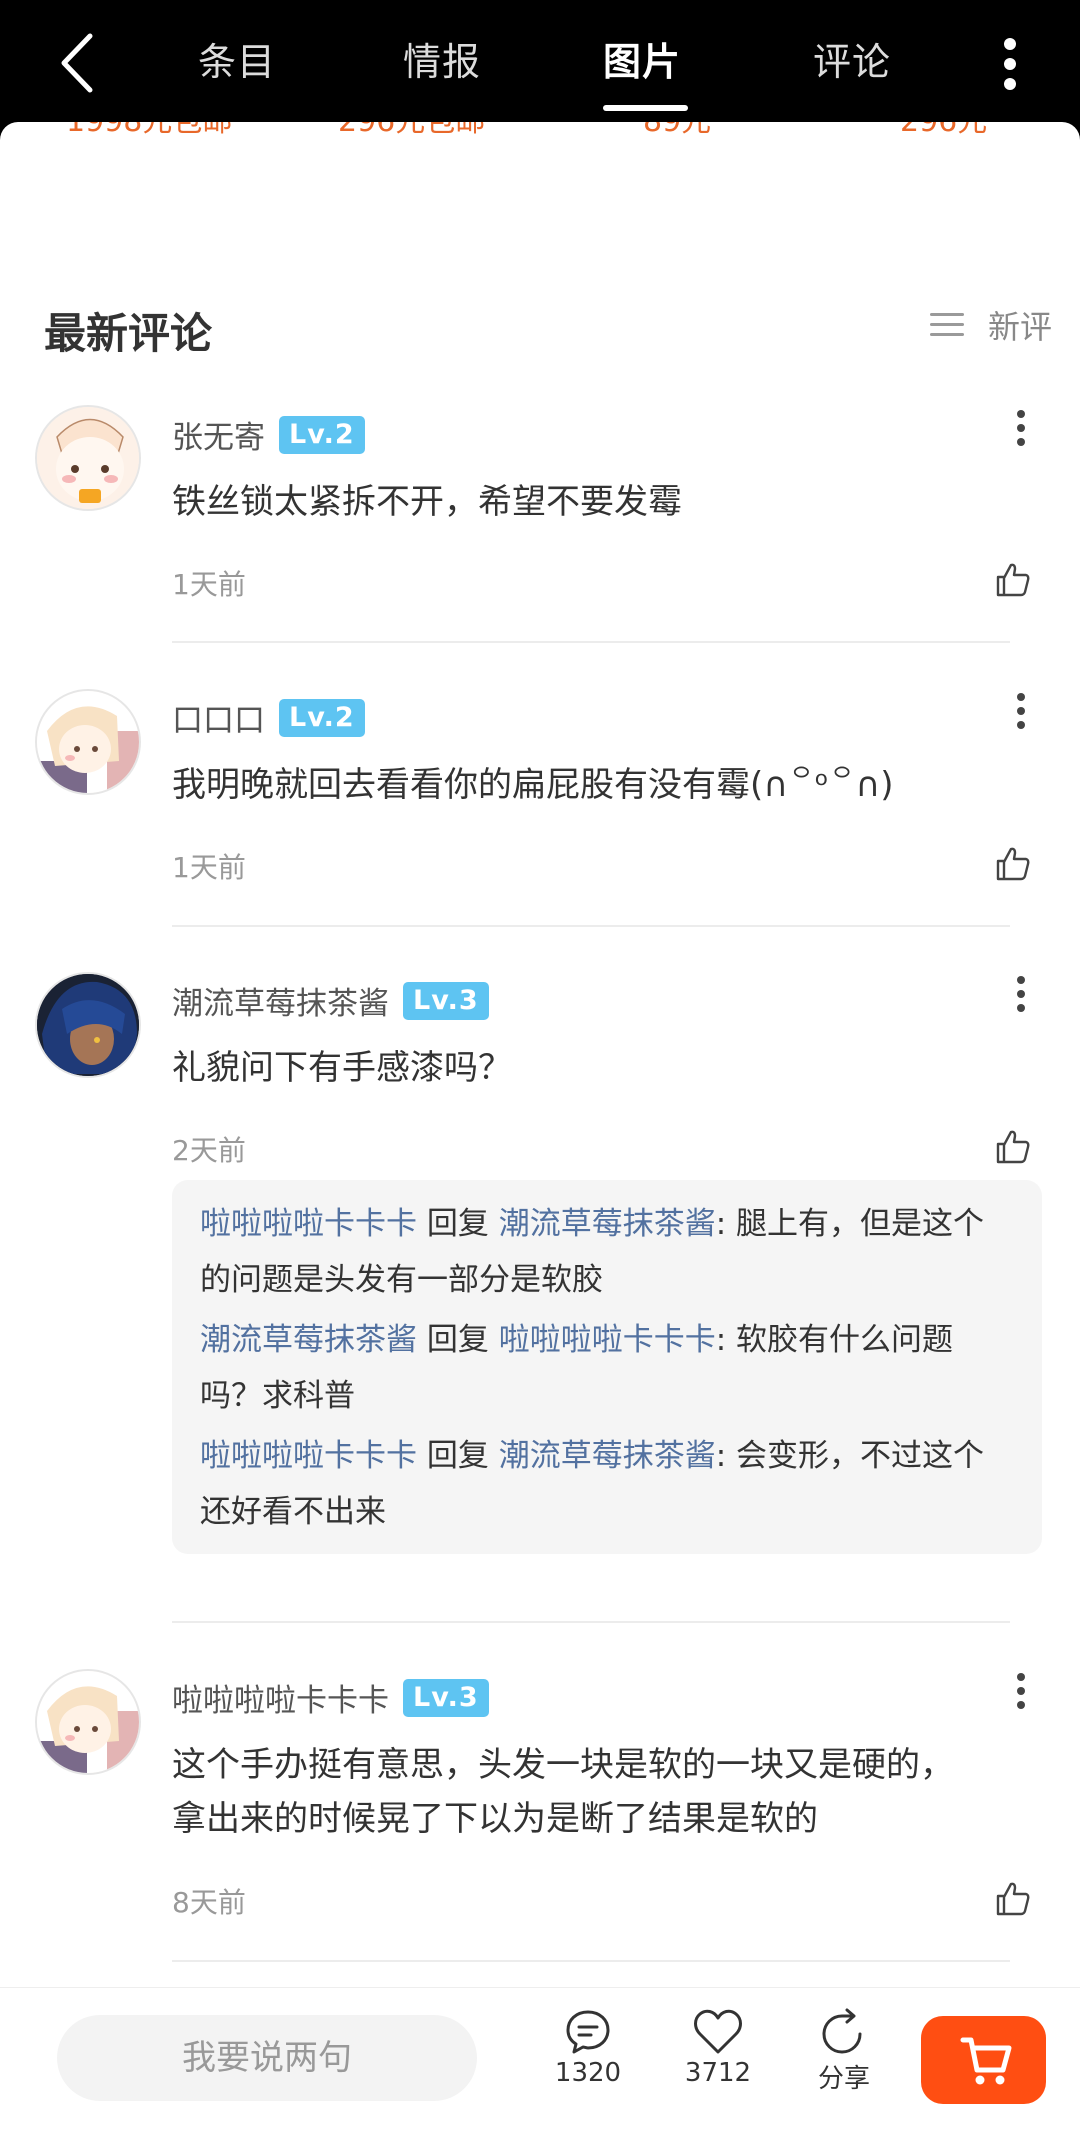 This screenshot has width=1080, height=2131. I want to click on bottom-action-bar: 我要说两句 1320 3712 分享, so click(540, 2059).